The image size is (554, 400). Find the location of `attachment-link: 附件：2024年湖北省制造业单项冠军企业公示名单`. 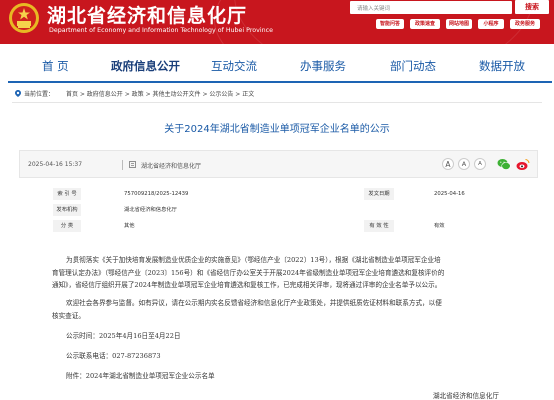

attachment-link: 附件：2024年湖北省制造业单项冠军企业公示名单 is located at coordinates (140, 375).